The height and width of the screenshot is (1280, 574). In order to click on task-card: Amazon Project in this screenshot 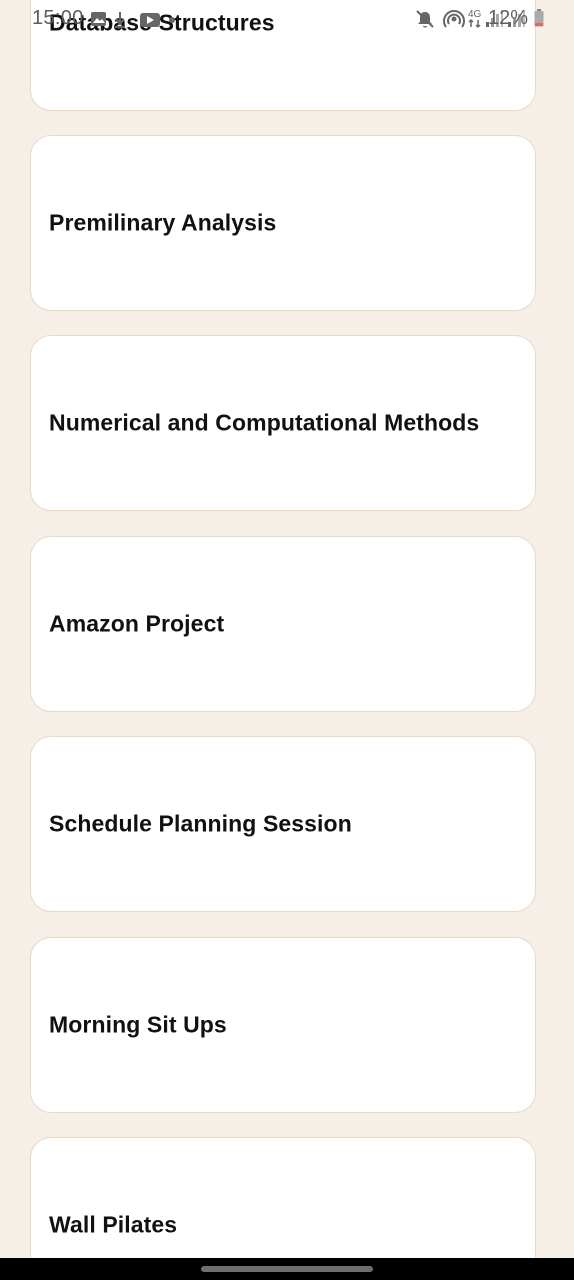, I will do `click(283, 624)`.